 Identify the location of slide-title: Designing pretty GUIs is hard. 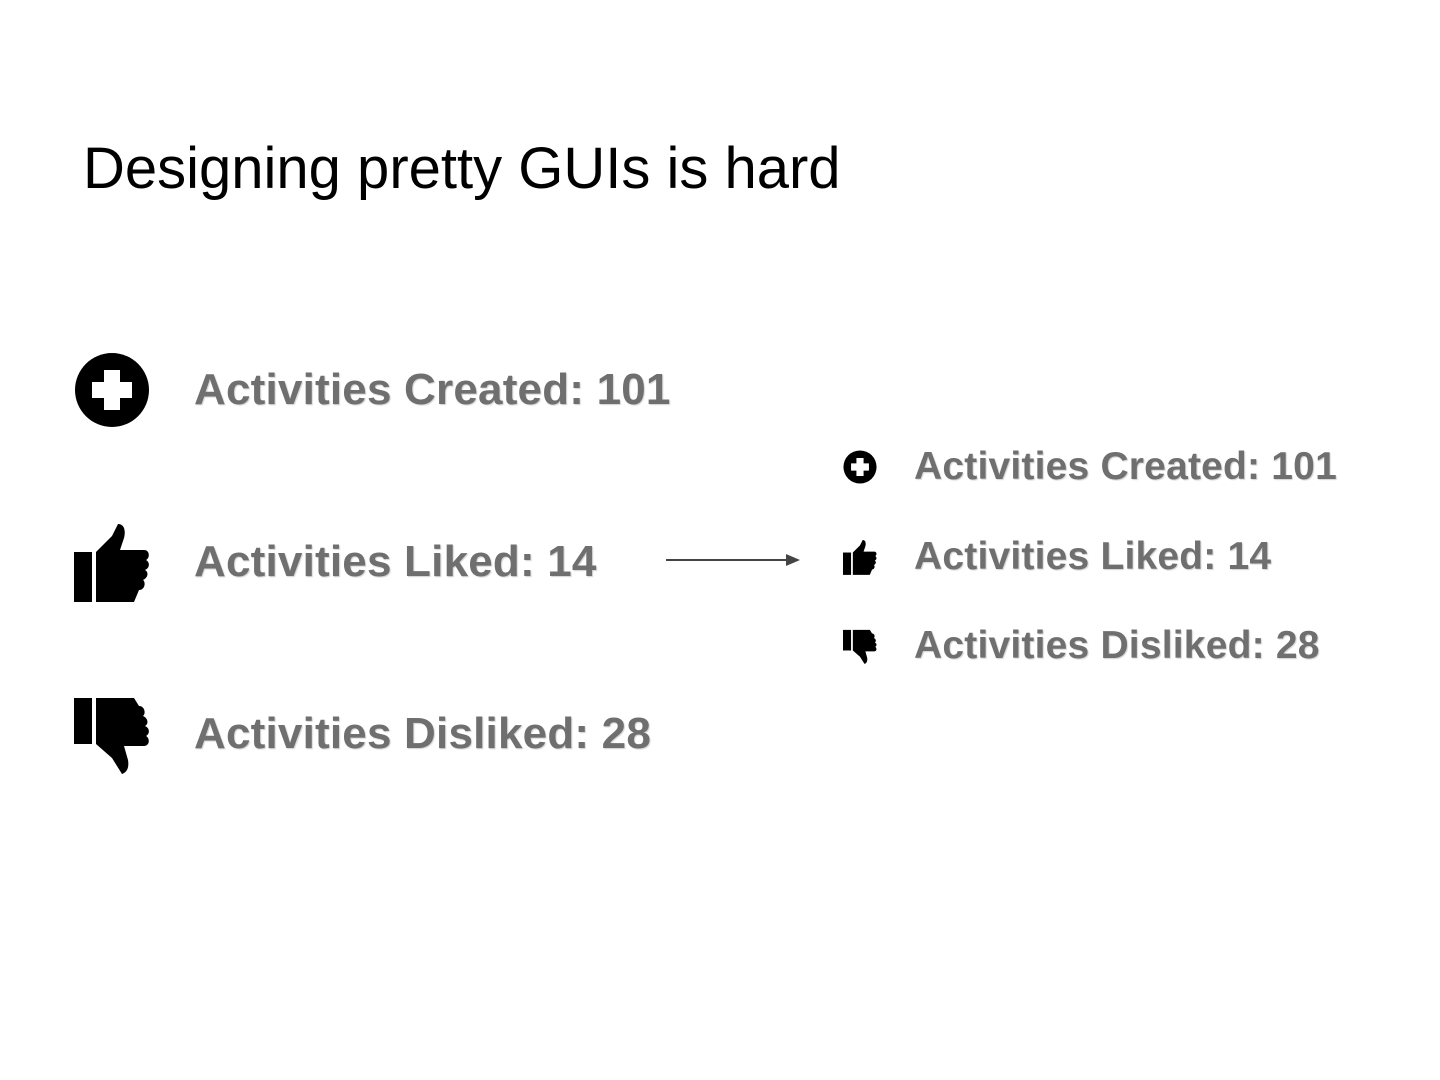
(462, 168).